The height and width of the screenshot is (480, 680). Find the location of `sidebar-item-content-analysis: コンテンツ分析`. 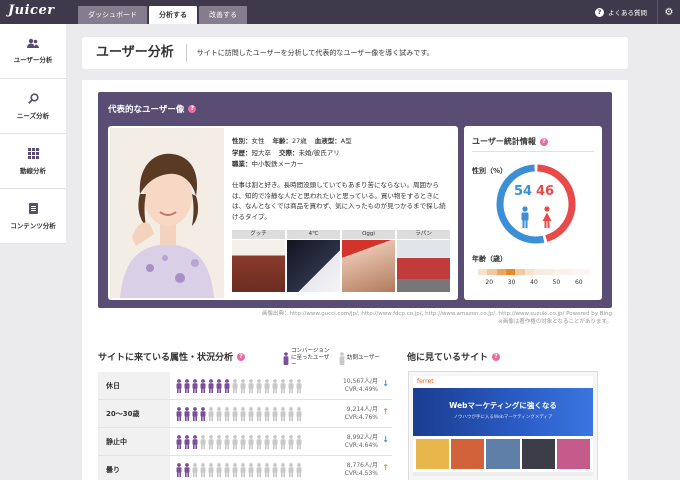

sidebar-item-content-analysis: コンテンツ分析 is located at coordinates (33, 216).